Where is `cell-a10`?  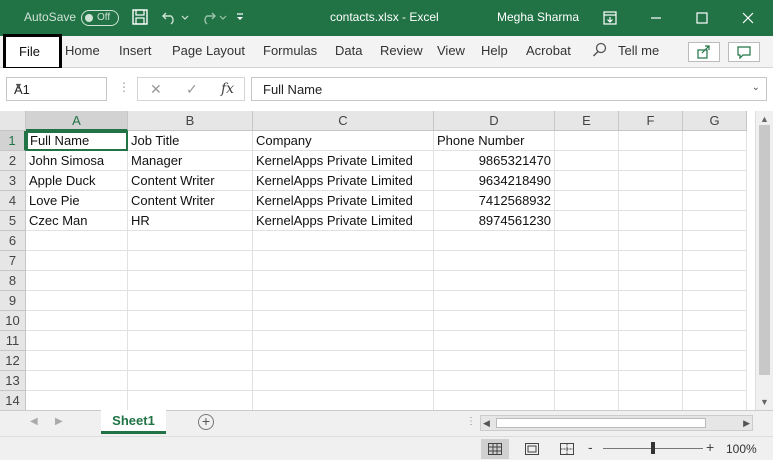
cell-a10 is located at coordinates (77, 321).